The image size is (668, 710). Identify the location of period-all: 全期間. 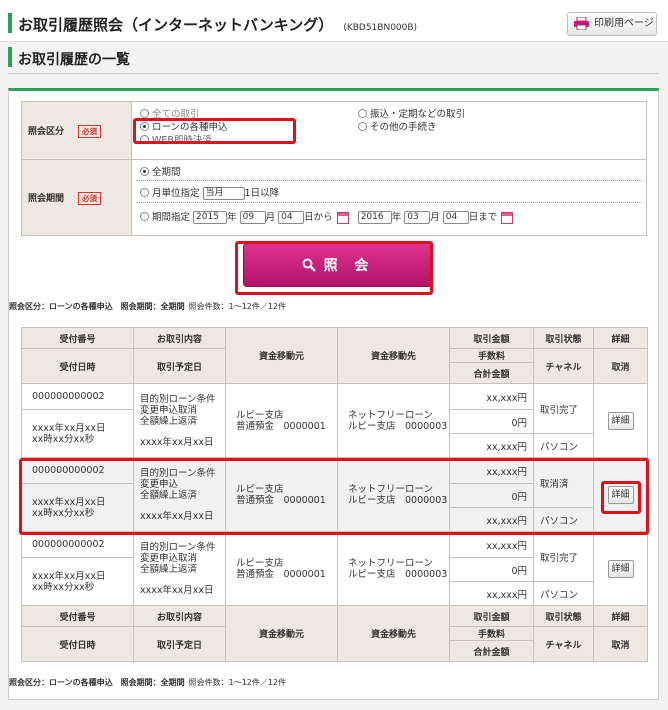
(389, 170).